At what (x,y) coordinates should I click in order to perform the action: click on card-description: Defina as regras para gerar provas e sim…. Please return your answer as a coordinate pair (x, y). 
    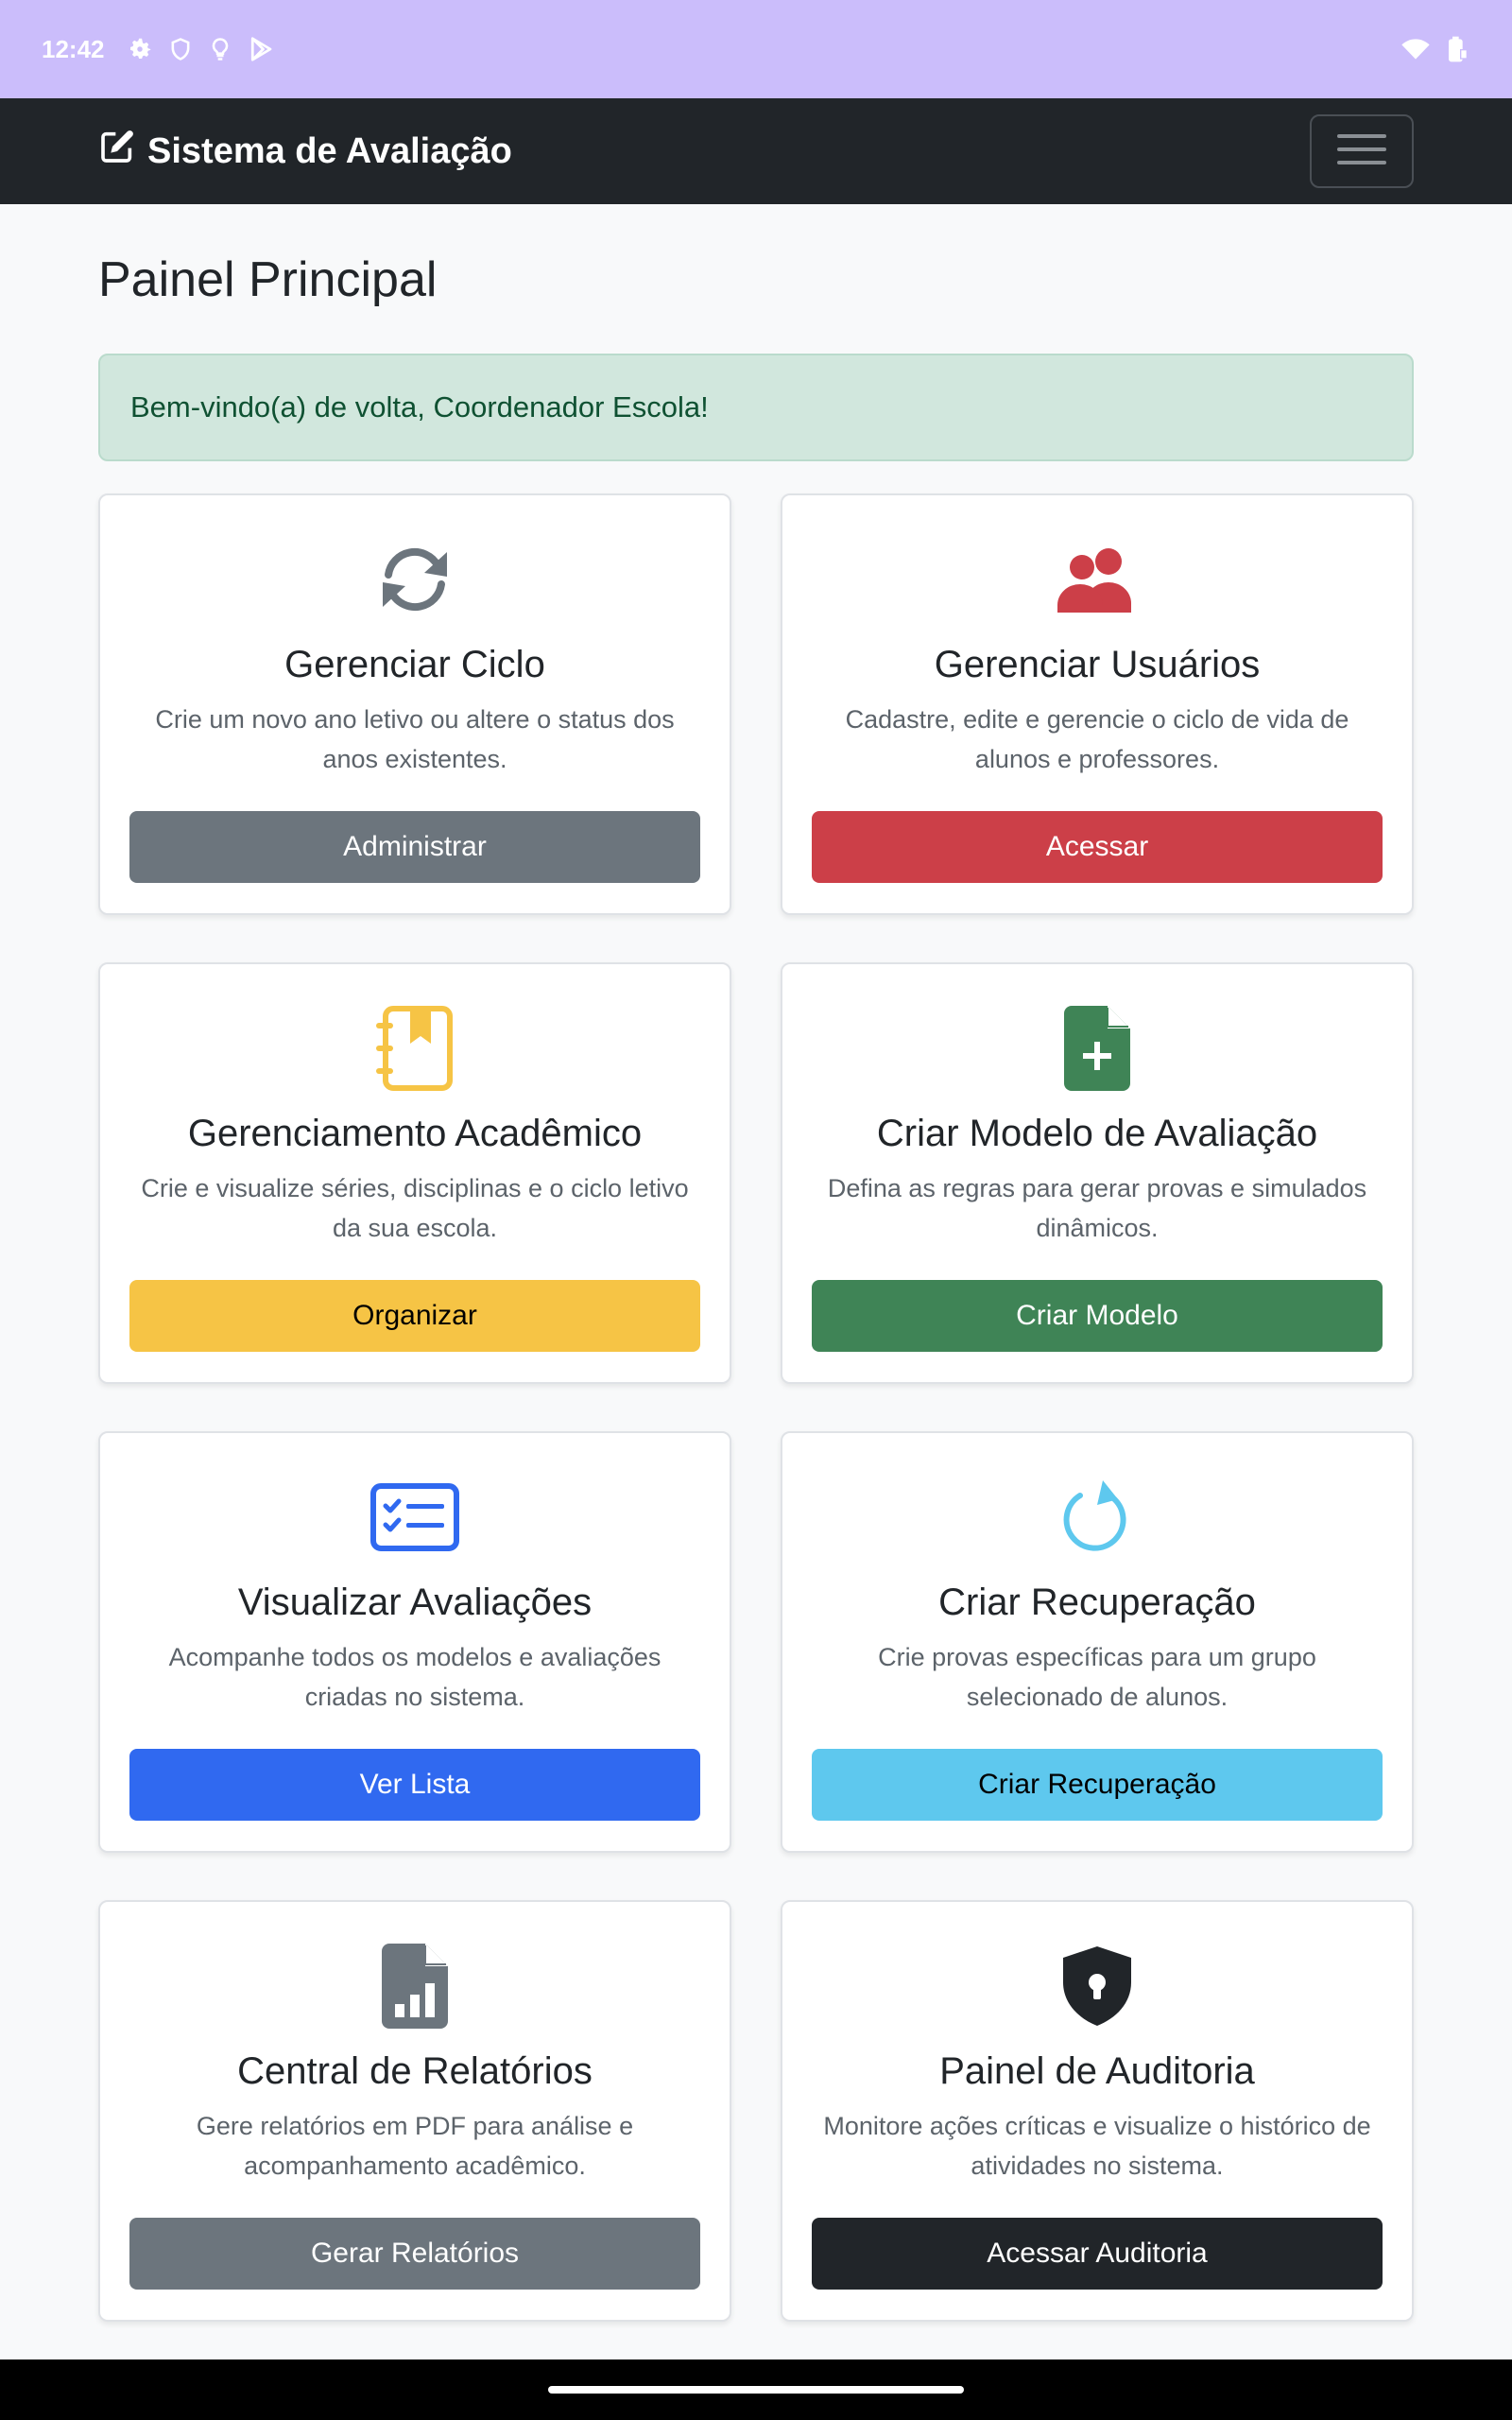
    Looking at the image, I should click on (1097, 1208).